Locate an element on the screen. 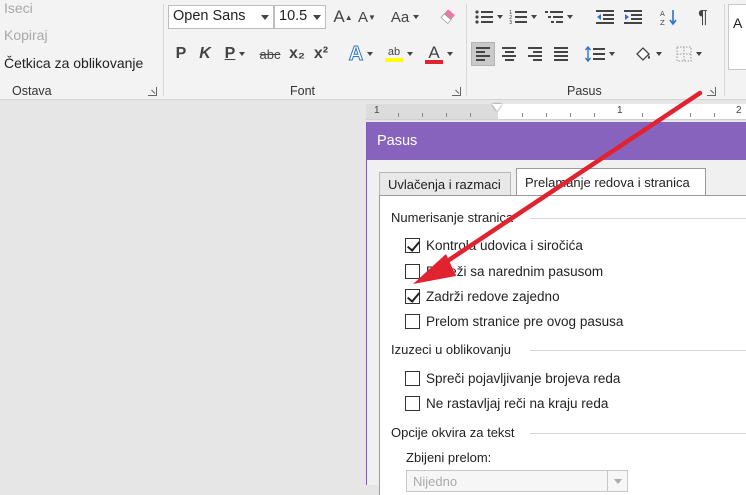 Image resolution: width=746 pixels, height=495 pixels. tight-wrap-value: Nijedno is located at coordinates (435, 481).